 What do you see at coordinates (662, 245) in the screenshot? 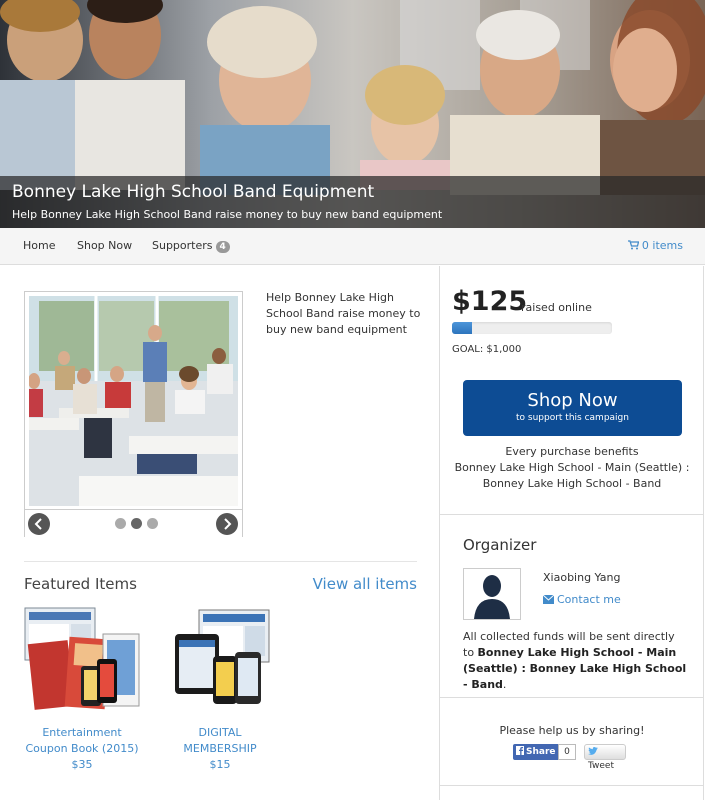
I see `cart-count-label: 0 items` at bounding box center [662, 245].